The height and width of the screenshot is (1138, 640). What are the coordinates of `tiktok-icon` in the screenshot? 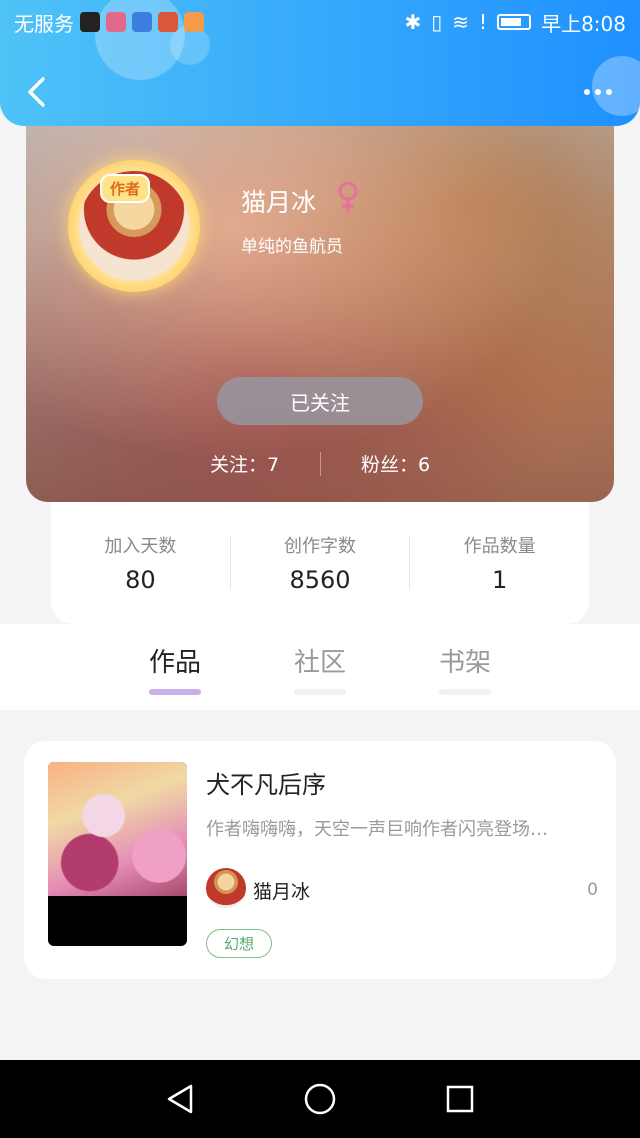 It's located at (90, 22).